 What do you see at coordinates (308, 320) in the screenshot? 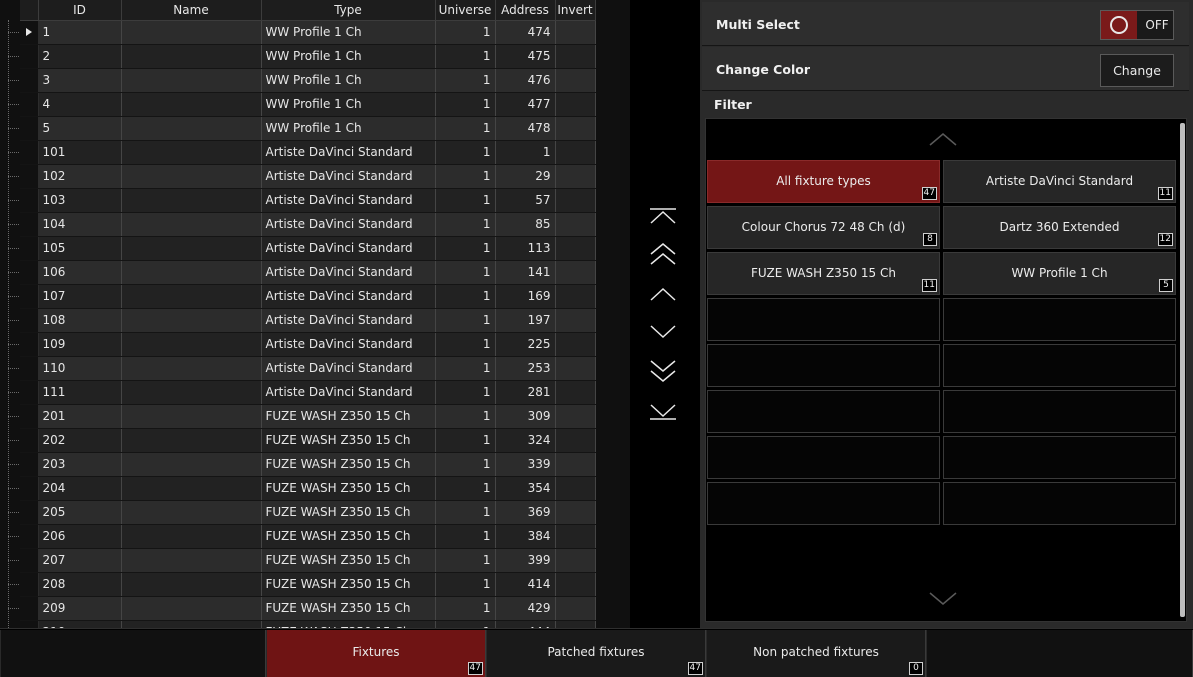
I see `table-row: 108 Artiste DaVinci Standard 1 197` at bounding box center [308, 320].